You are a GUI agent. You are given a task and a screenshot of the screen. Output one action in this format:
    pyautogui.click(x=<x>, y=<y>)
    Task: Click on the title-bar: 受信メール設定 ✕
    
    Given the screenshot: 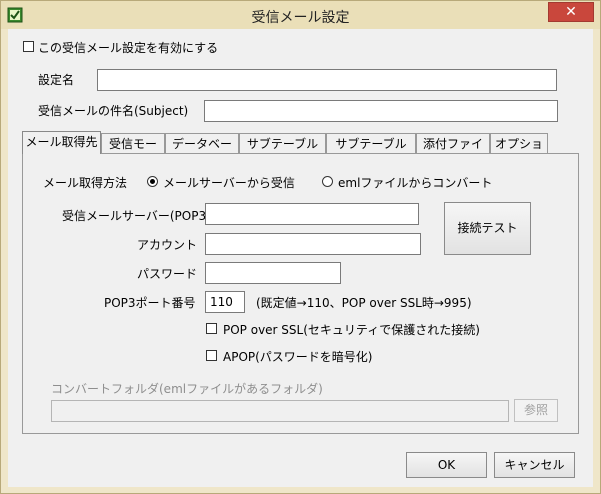 What is the action you would take?
    pyautogui.click(x=300, y=15)
    